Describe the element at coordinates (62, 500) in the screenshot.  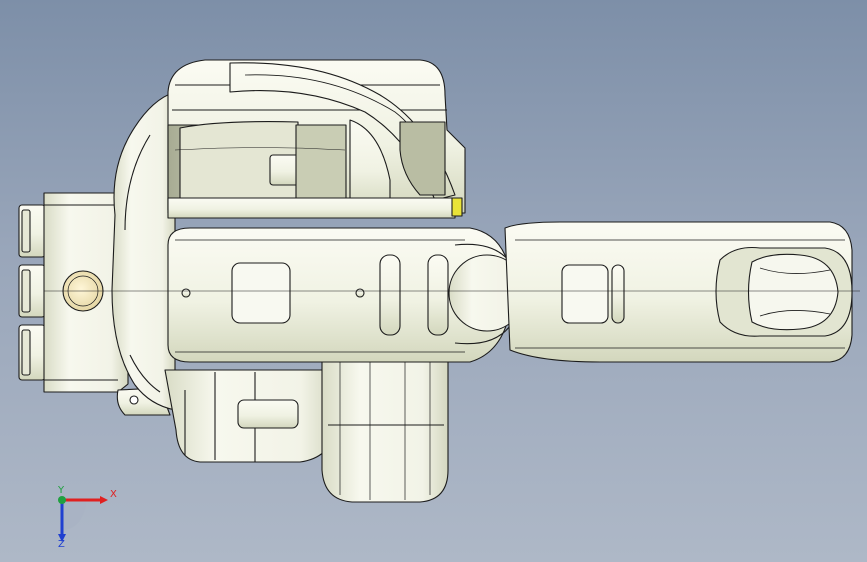
I see `y-axis-icon` at that location.